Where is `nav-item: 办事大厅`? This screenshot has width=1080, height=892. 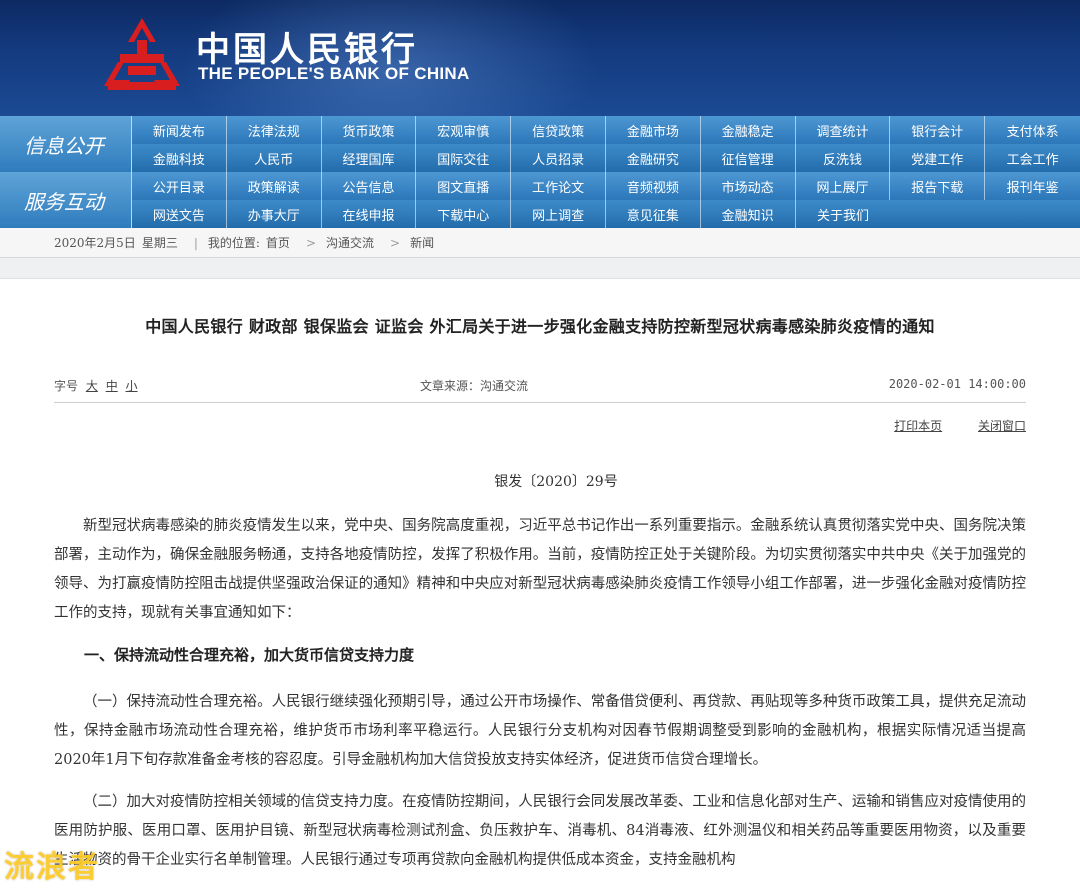 nav-item: 办事大厅 is located at coordinates (274, 214).